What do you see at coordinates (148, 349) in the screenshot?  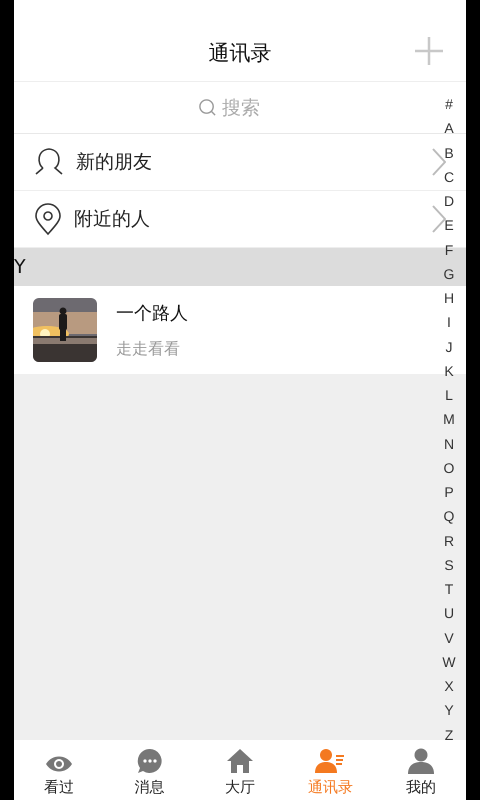 I see `contact-status: 走走看看` at bounding box center [148, 349].